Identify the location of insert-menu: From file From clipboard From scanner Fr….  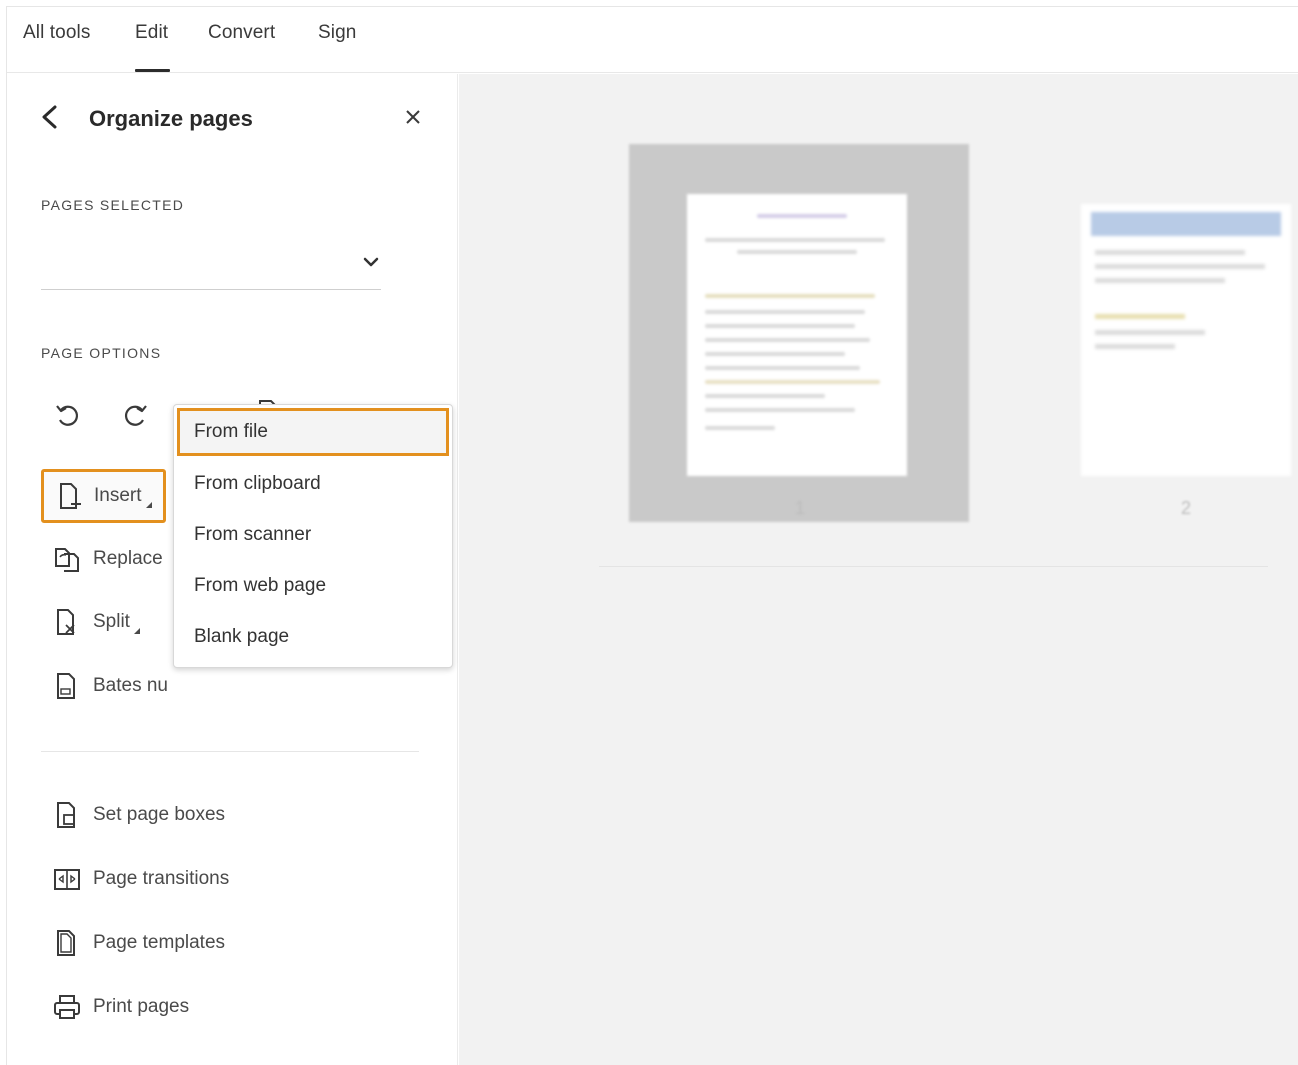
(313, 536).